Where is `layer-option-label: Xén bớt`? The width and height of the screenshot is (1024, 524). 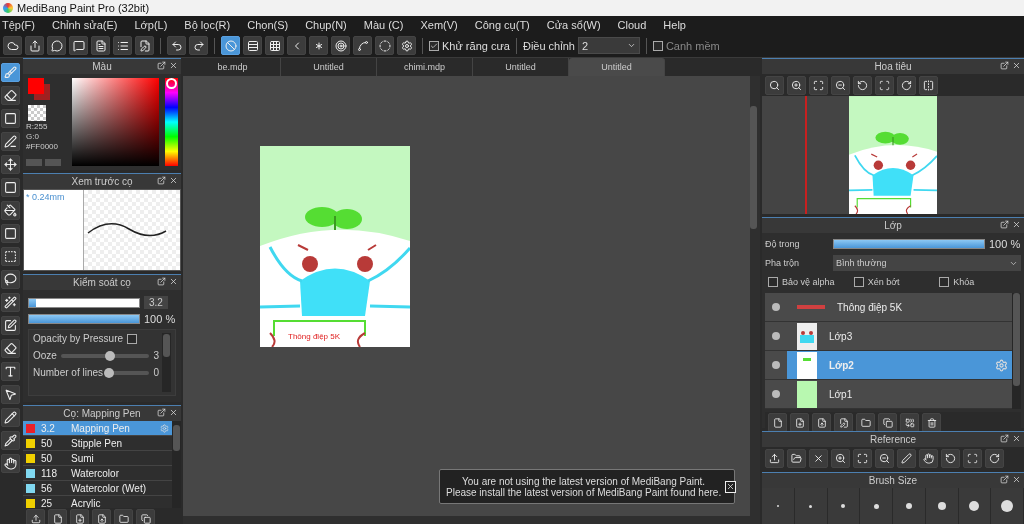 layer-option-label: Xén bớt is located at coordinates (883, 282).